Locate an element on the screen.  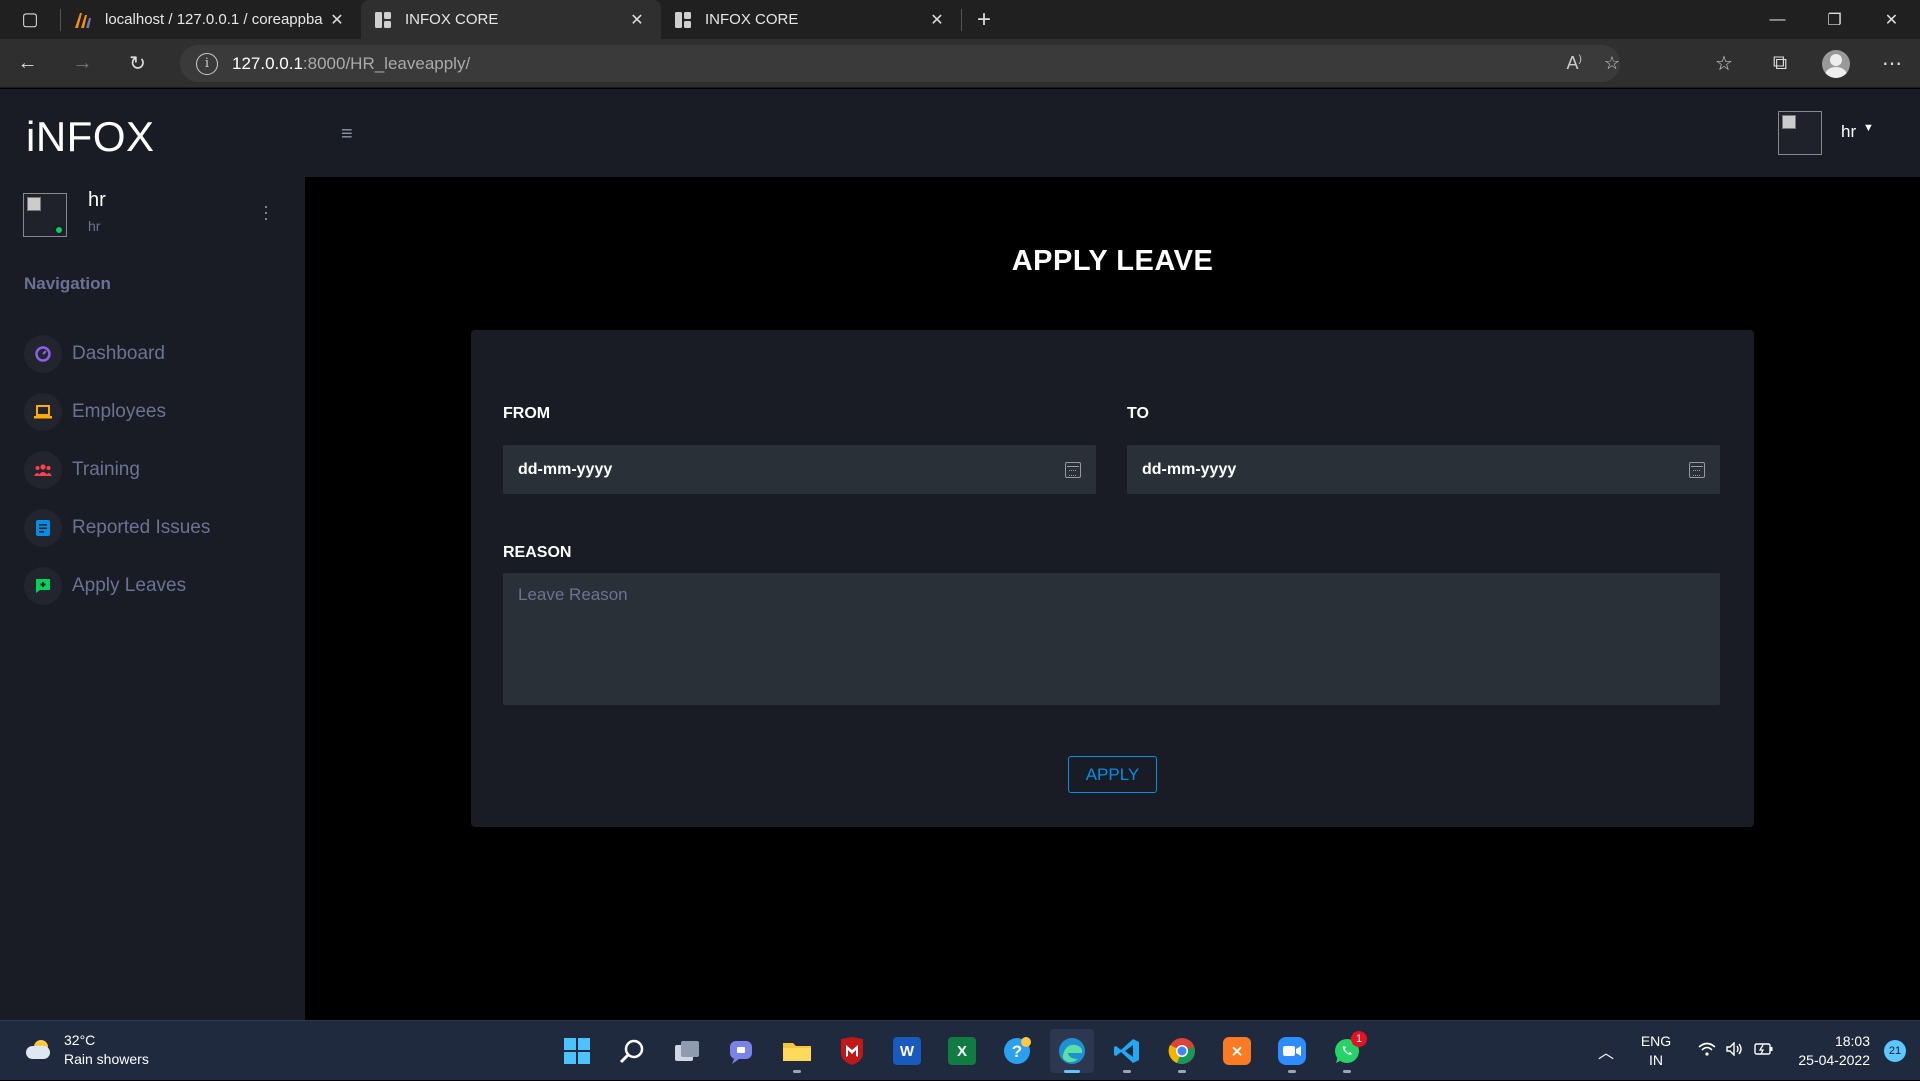
brand-logo: iNFOX is located at coordinates (90, 137).